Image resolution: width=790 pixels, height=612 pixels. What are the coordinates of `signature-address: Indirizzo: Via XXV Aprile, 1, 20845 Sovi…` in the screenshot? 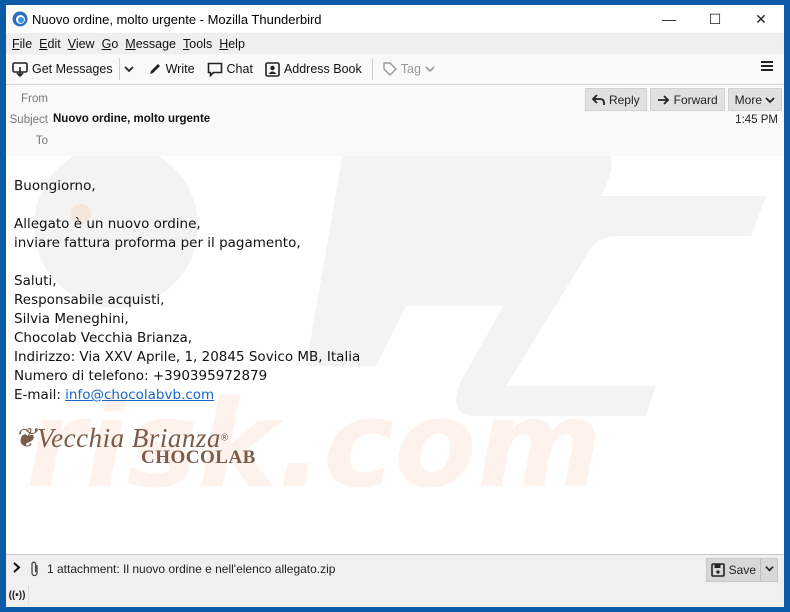 It's located at (187, 357).